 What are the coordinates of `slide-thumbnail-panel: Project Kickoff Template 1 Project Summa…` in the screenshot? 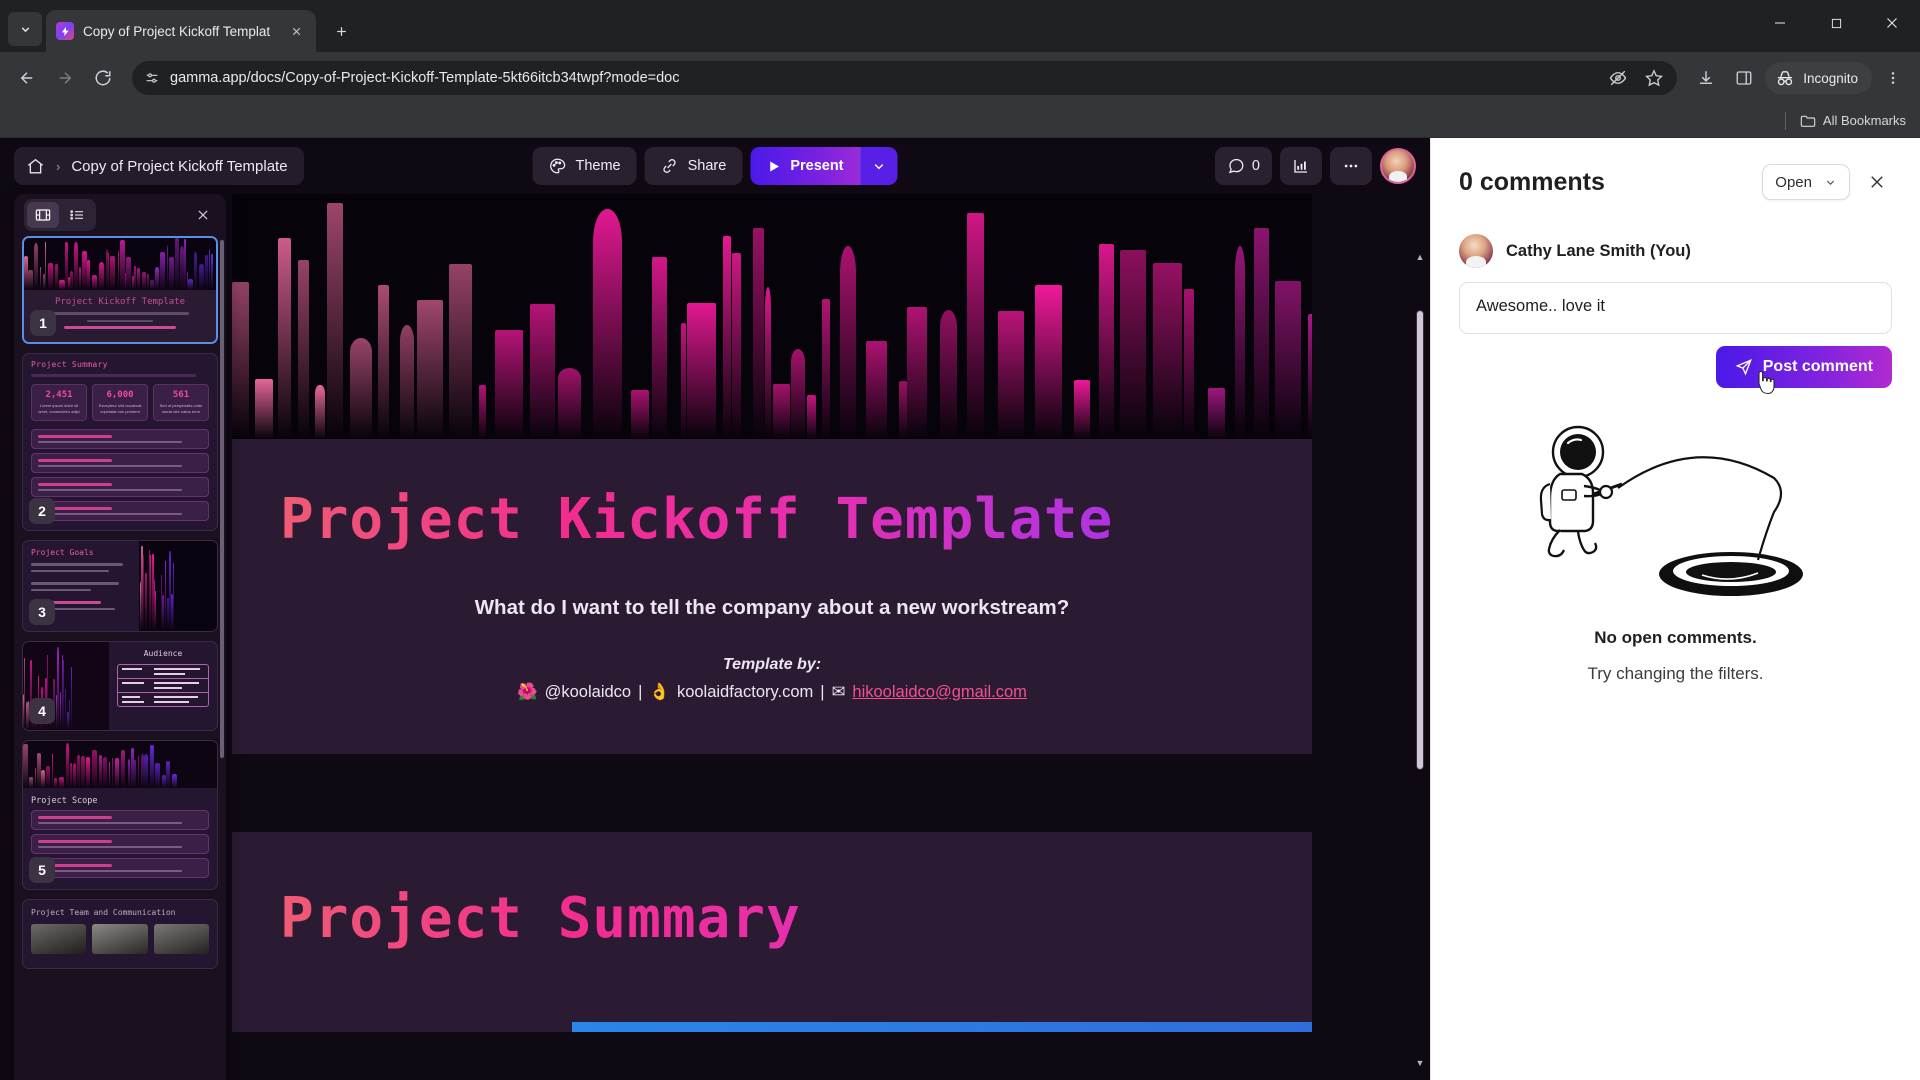 It's located at (120, 637).